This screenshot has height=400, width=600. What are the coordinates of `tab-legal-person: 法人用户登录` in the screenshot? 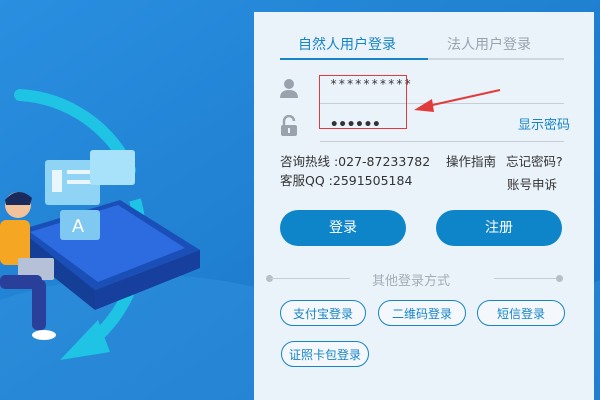 It's located at (489, 44).